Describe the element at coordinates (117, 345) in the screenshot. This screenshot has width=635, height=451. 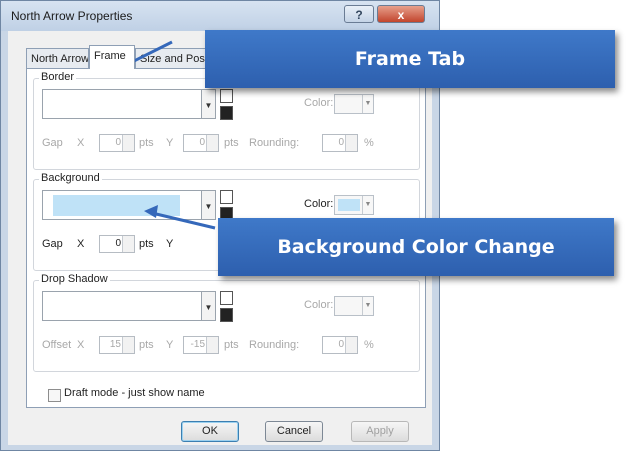
I see `drop-shadow-x-spinner: 15` at that location.